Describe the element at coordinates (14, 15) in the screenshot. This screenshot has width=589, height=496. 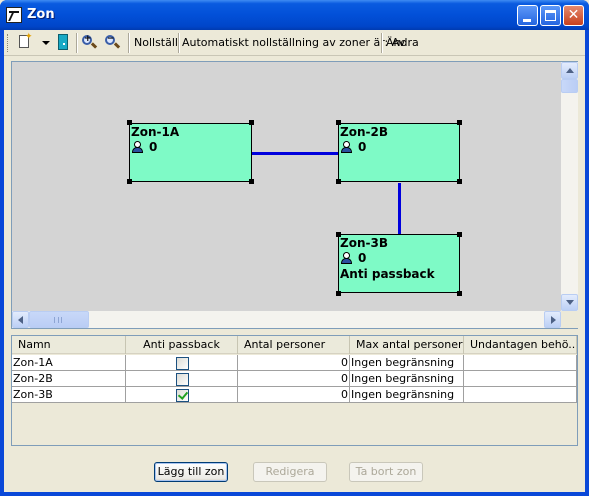
I see `app-icon` at that location.